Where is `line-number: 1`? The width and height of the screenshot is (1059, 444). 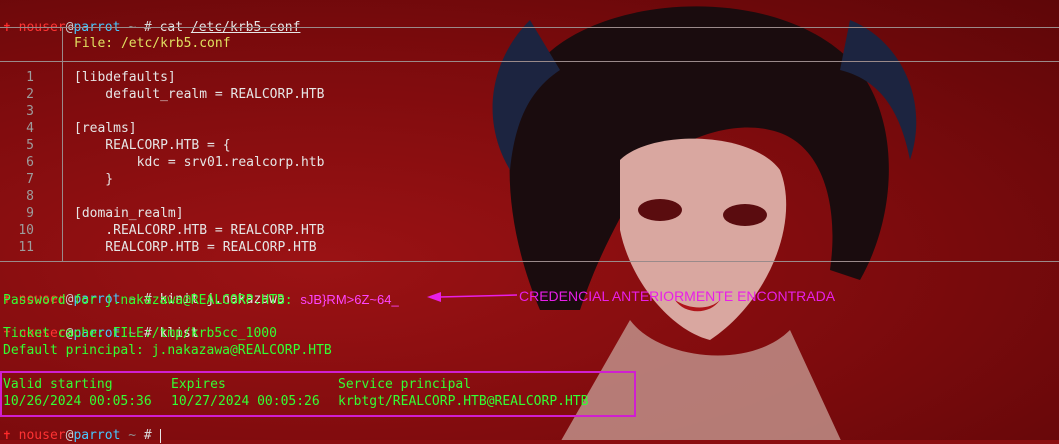
line-number: 1 is located at coordinates (30, 77).